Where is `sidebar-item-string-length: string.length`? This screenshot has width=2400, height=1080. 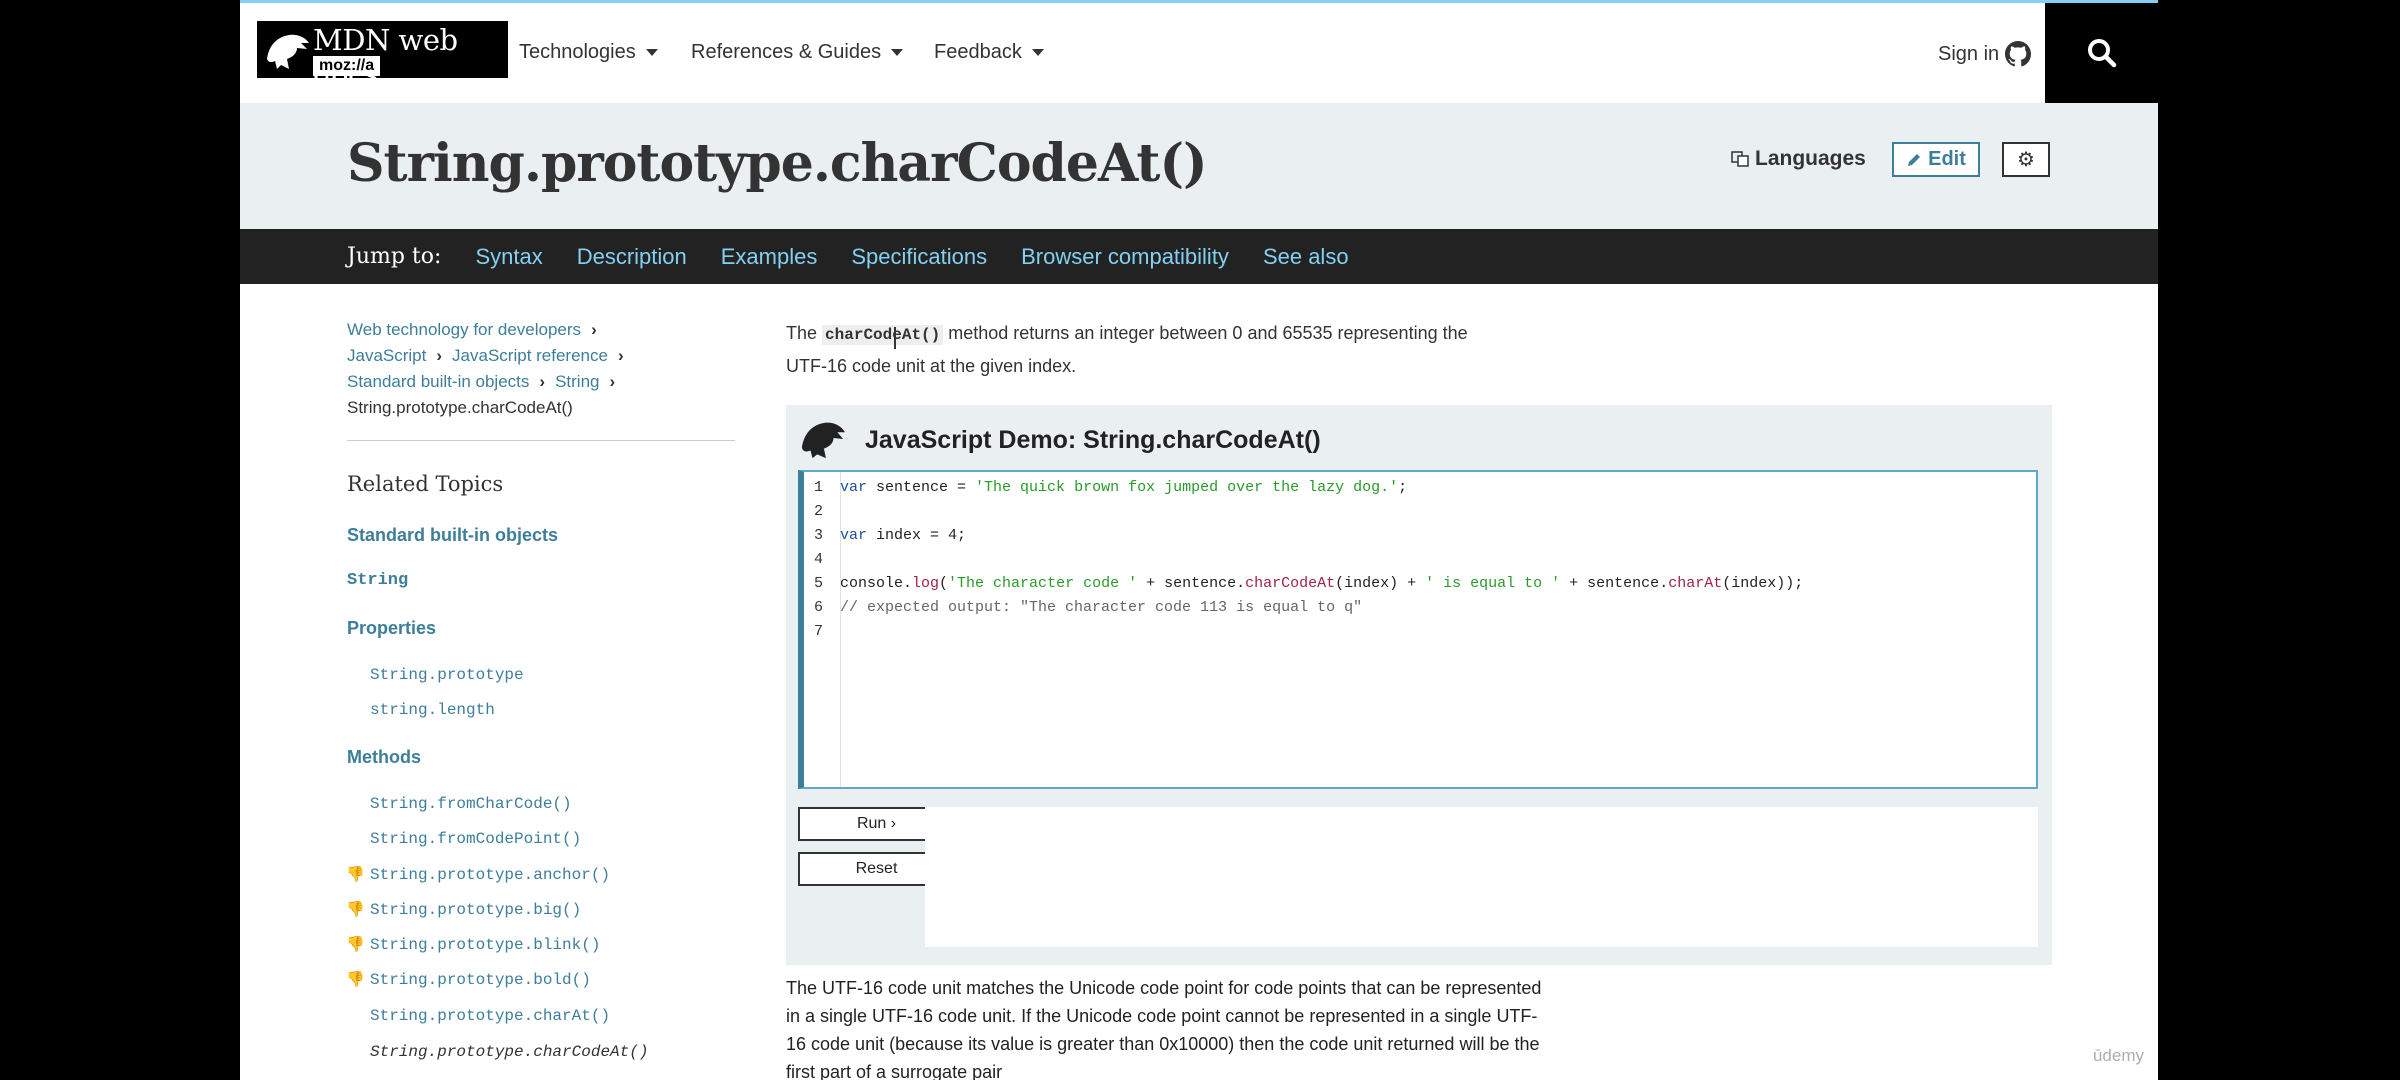 sidebar-item-string-length: string.length is located at coordinates (432, 710).